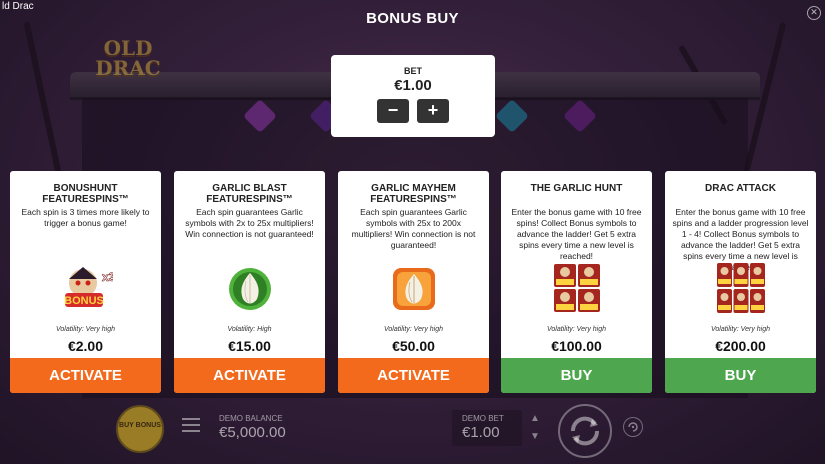 This screenshot has height=464, width=825. What do you see at coordinates (413, 96) in the screenshot?
I see `bet-panel: BET €1.00 − +` at bounding box center [413, 96].